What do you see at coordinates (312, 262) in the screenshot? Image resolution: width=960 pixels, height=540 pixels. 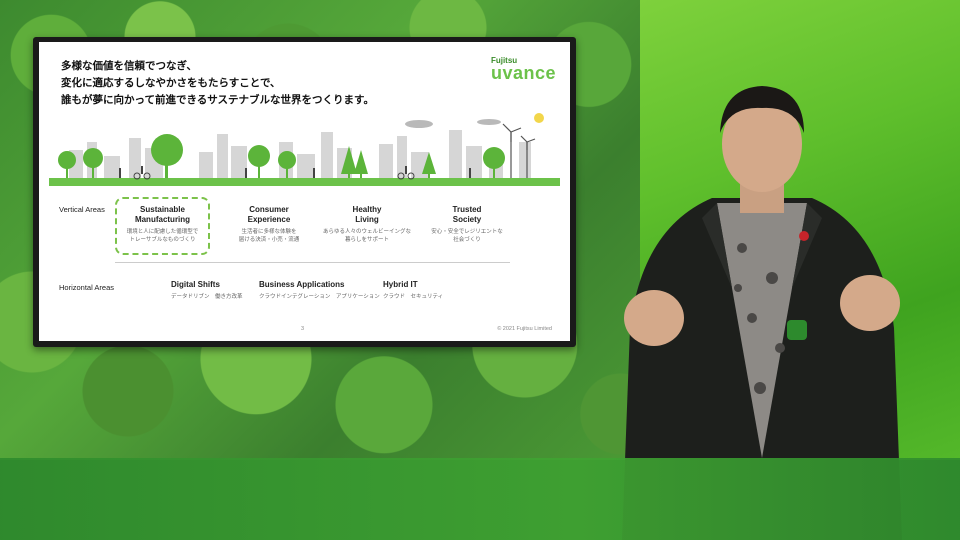 I see `areas-divider` at bounding box center [312, 262].